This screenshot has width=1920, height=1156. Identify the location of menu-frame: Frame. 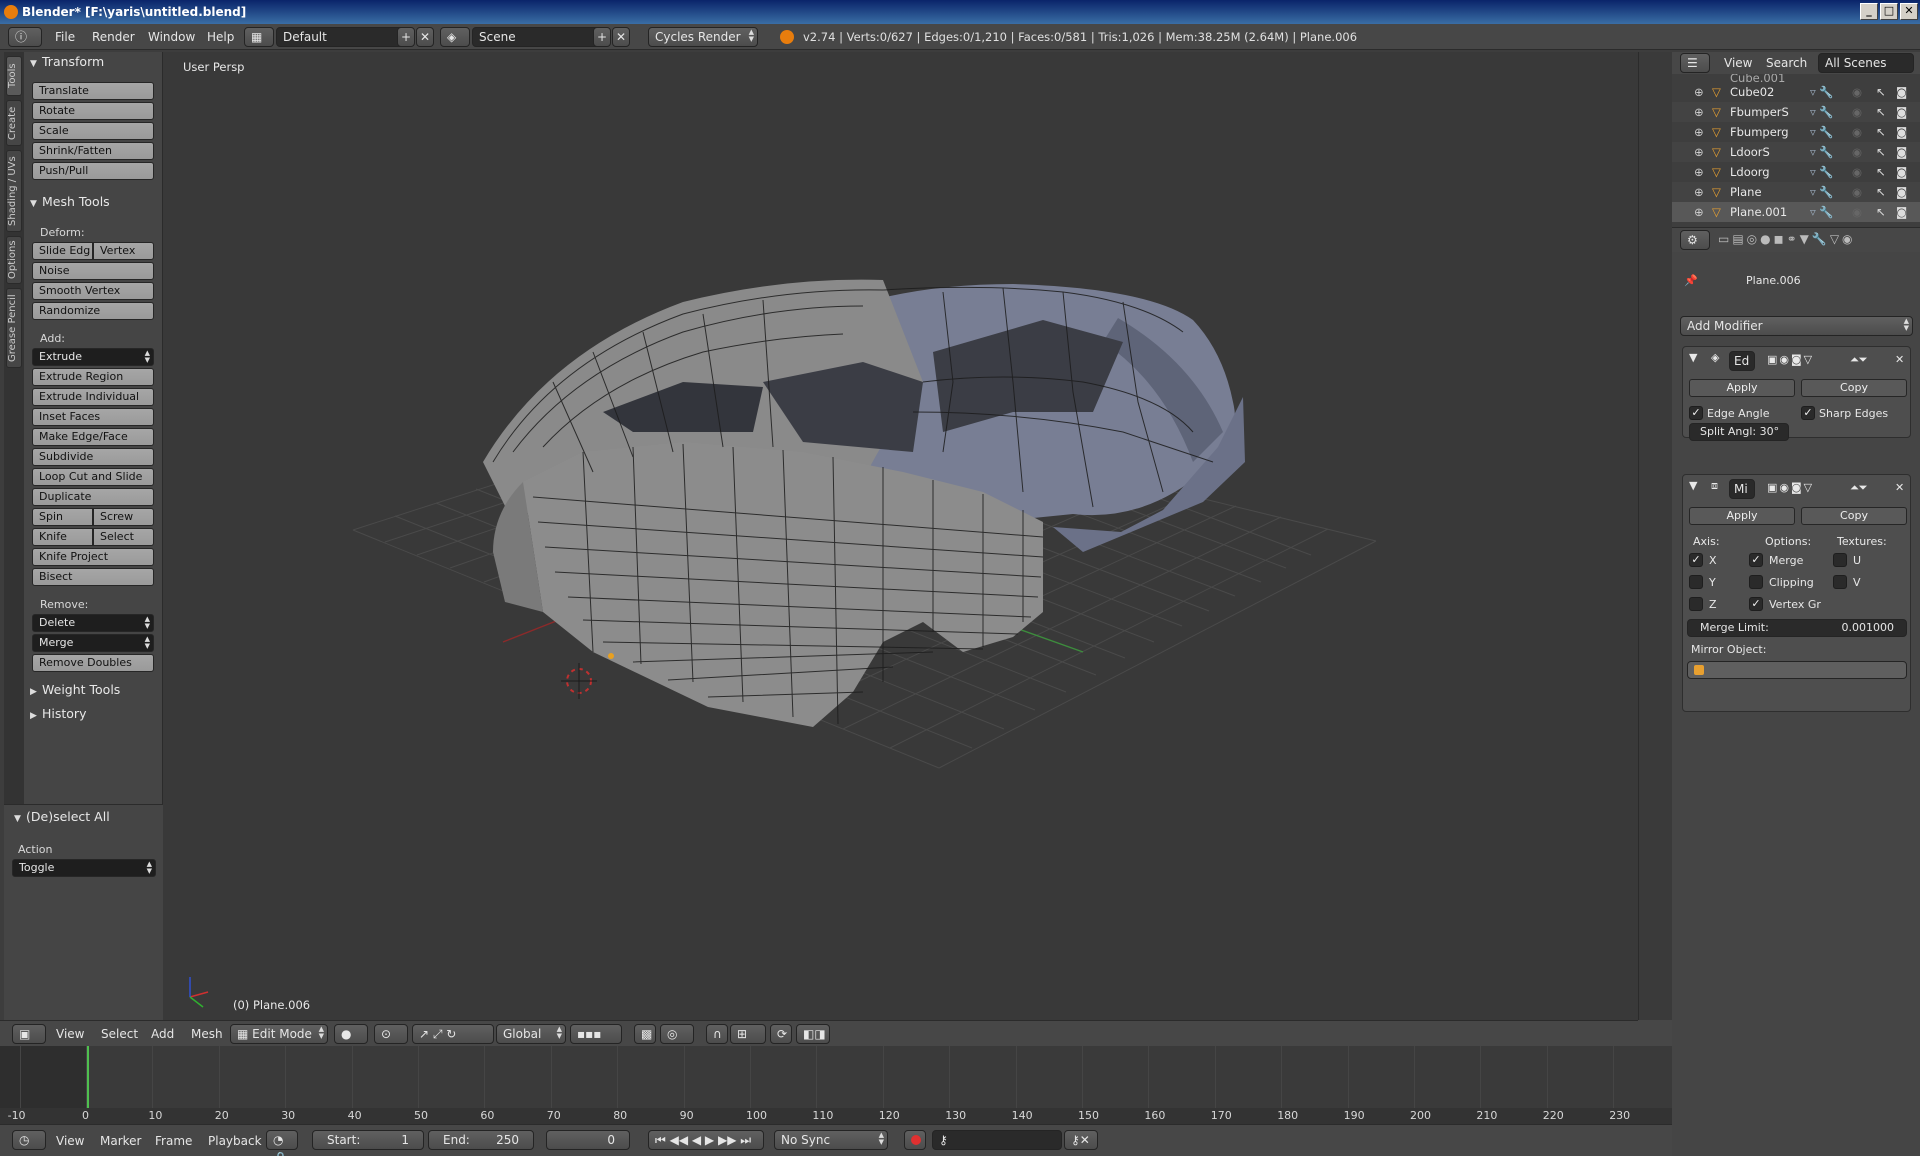
(173, 1141).